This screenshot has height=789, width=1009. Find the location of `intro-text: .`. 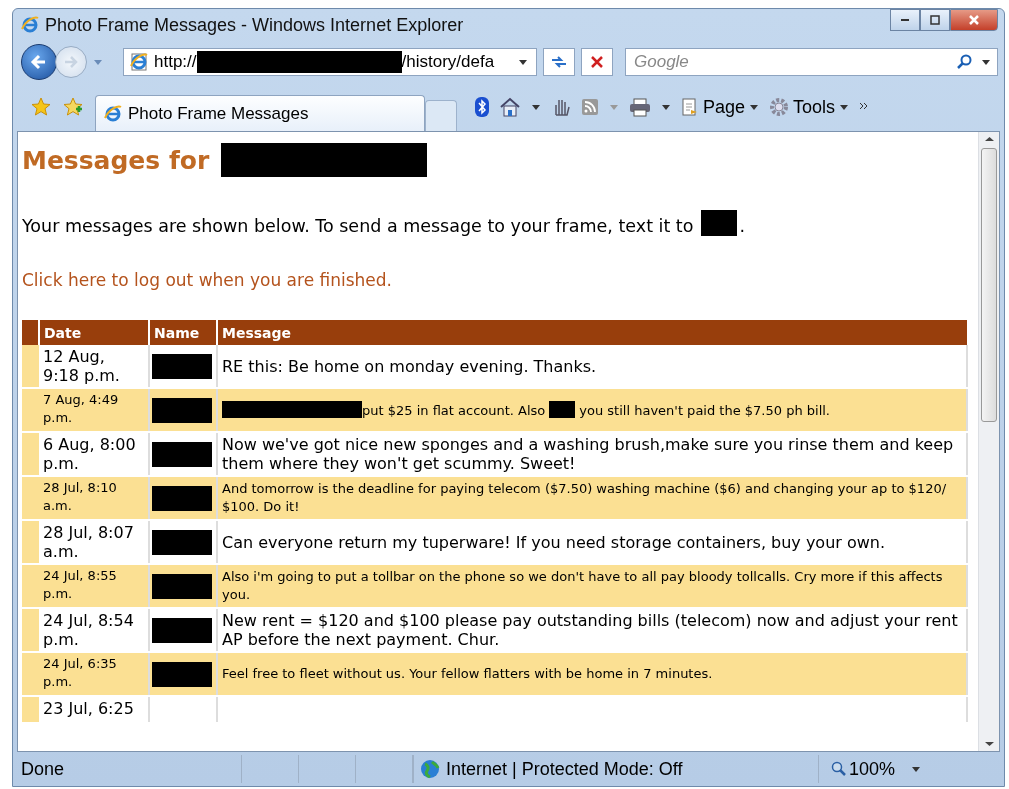

intro-text: . is located at coordinates (742, 226).